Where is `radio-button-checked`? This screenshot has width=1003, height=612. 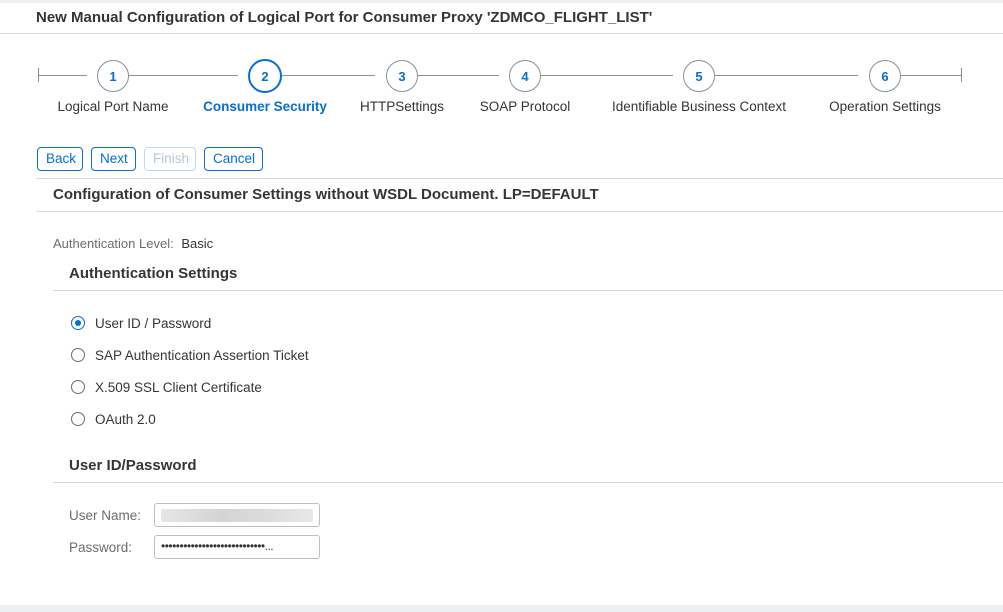
radio-button-checked is located at coordinates (78, 323).